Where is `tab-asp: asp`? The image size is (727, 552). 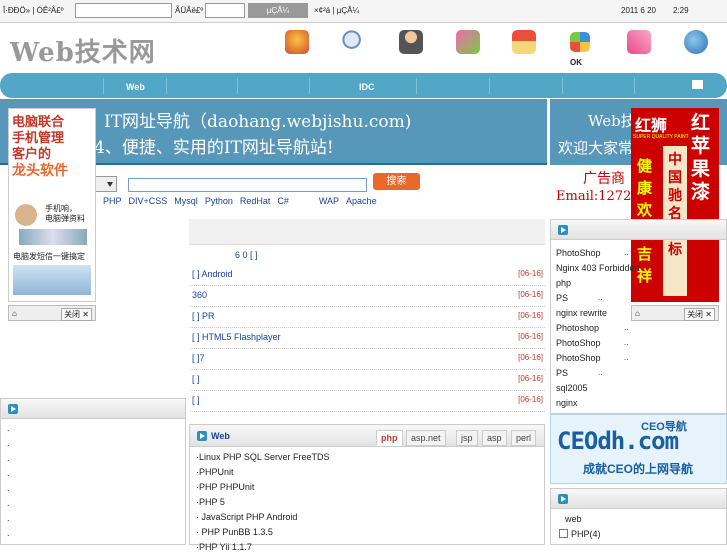 tab-asp: asp is located at coordinates (494, 438).